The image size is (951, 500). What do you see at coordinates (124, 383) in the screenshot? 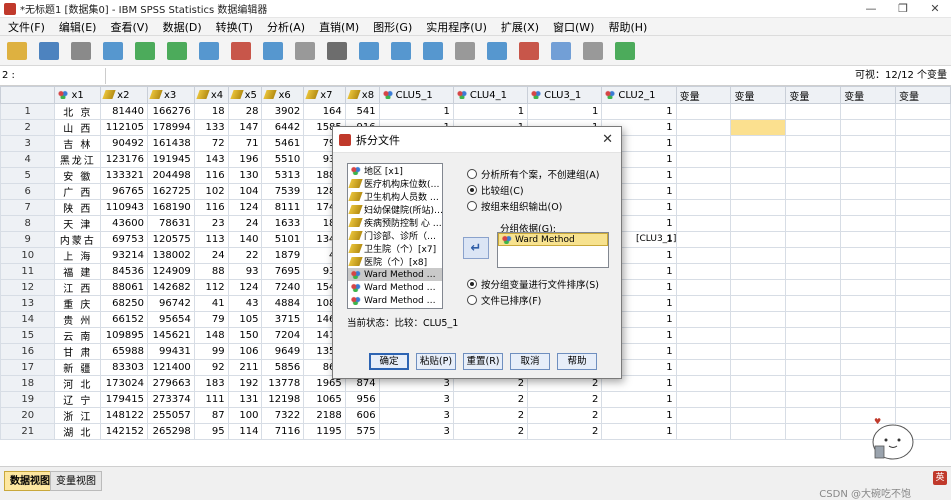
I see `table-cell: 173024` at bounding box center [124, 383].